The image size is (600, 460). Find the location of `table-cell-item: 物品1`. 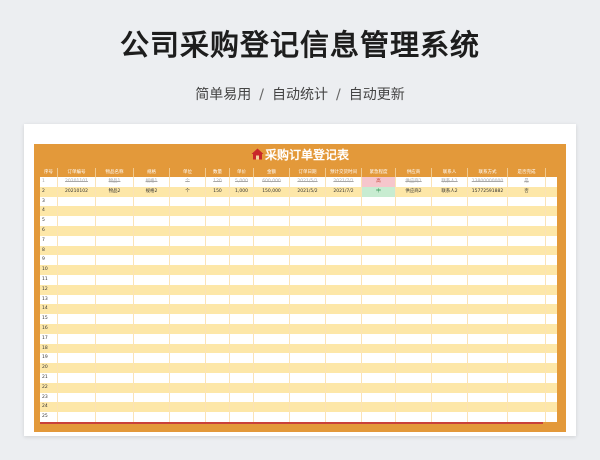

table-cell-item: 物品1 is located at coordinates (115, 182).